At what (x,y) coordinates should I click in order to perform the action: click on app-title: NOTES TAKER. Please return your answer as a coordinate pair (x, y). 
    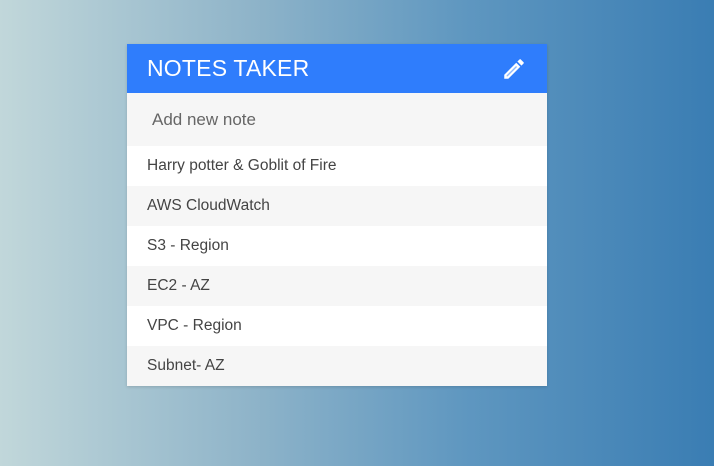
    Looking at the image, I should click on (228, 68).